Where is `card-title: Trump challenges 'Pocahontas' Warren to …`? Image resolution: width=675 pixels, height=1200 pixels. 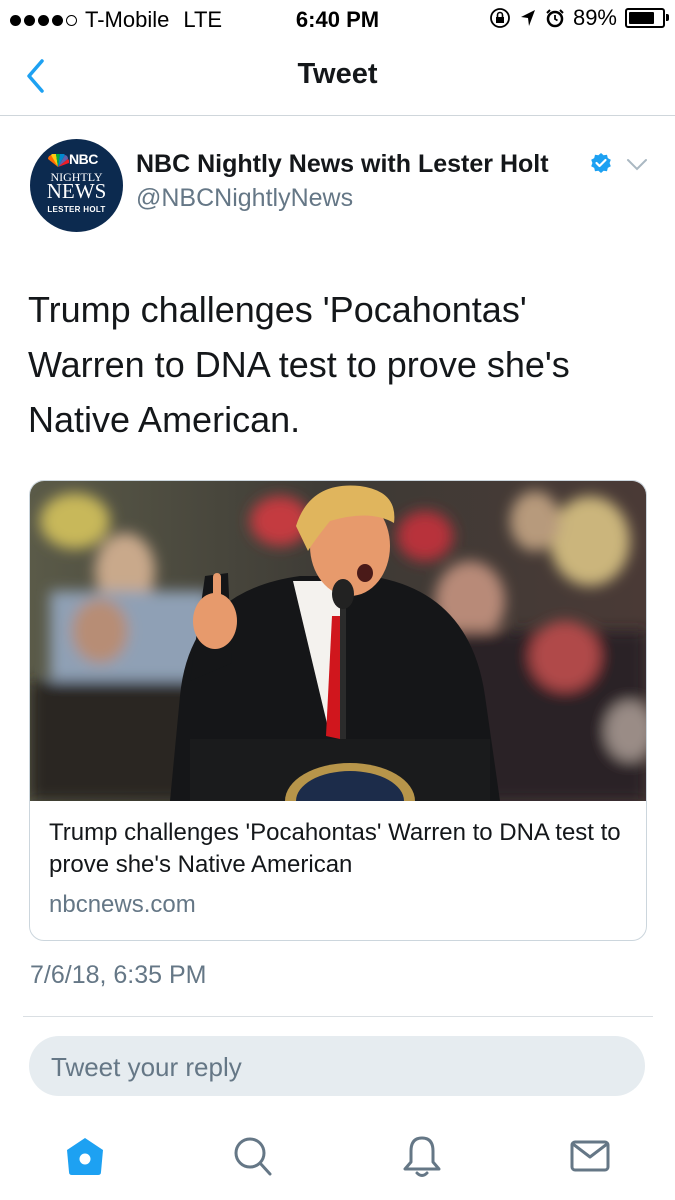 card-title: Trump challenges 'Pocahontas' Warren to … is located at coordinates (335, 848).